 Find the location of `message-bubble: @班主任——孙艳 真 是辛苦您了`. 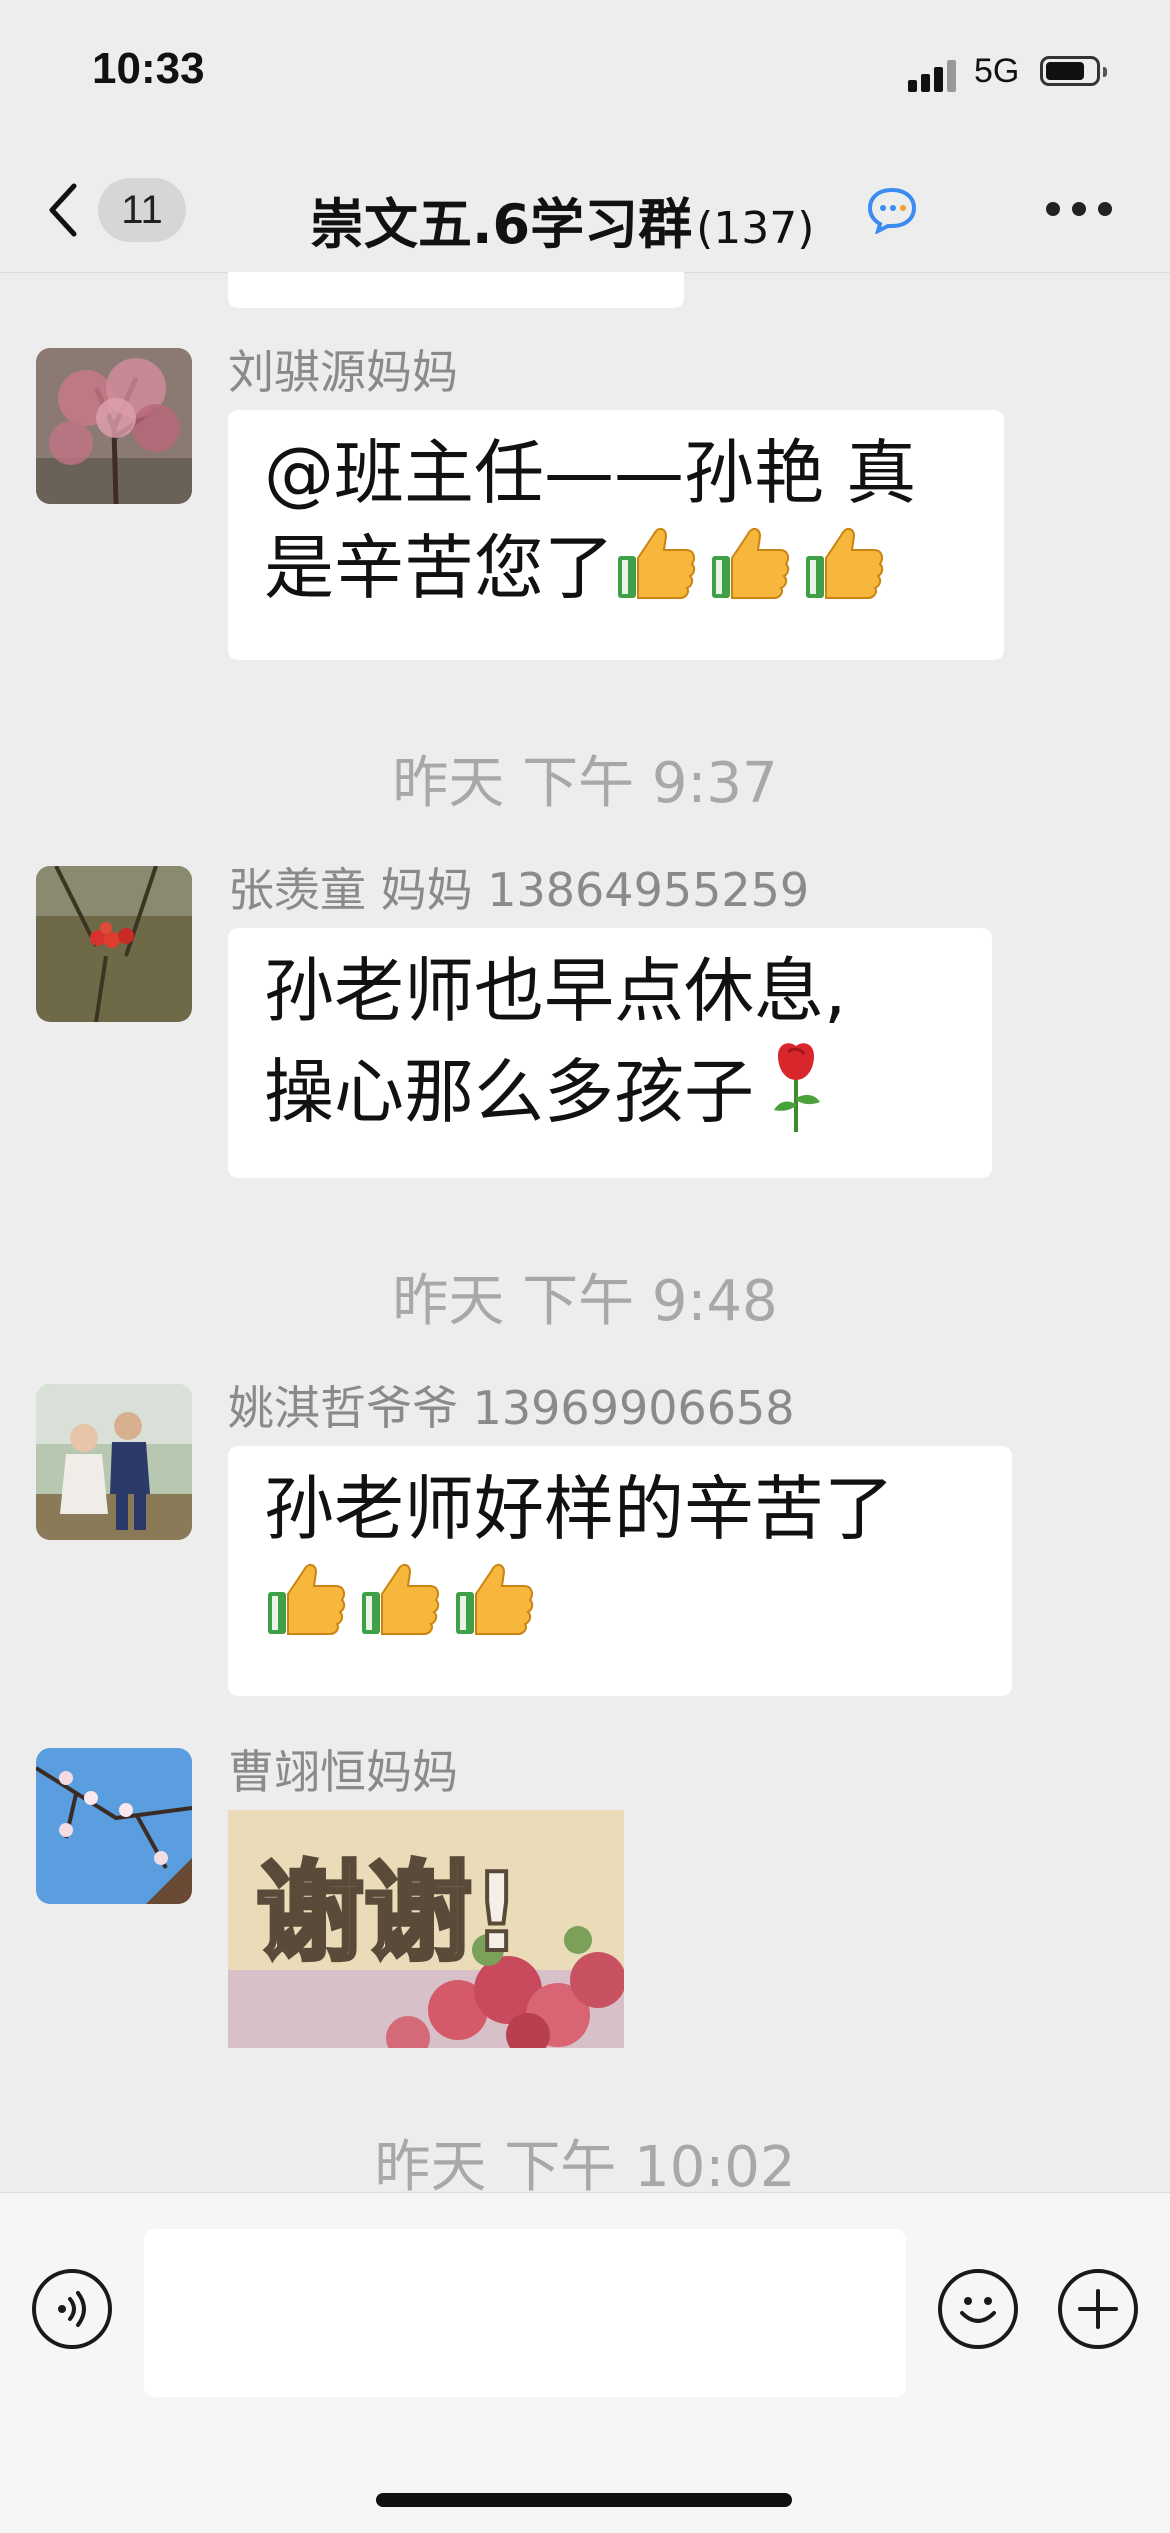

message-bubble: @班主任——孙艳 真 是辛苦您了 is located at coordinates (616, 535).